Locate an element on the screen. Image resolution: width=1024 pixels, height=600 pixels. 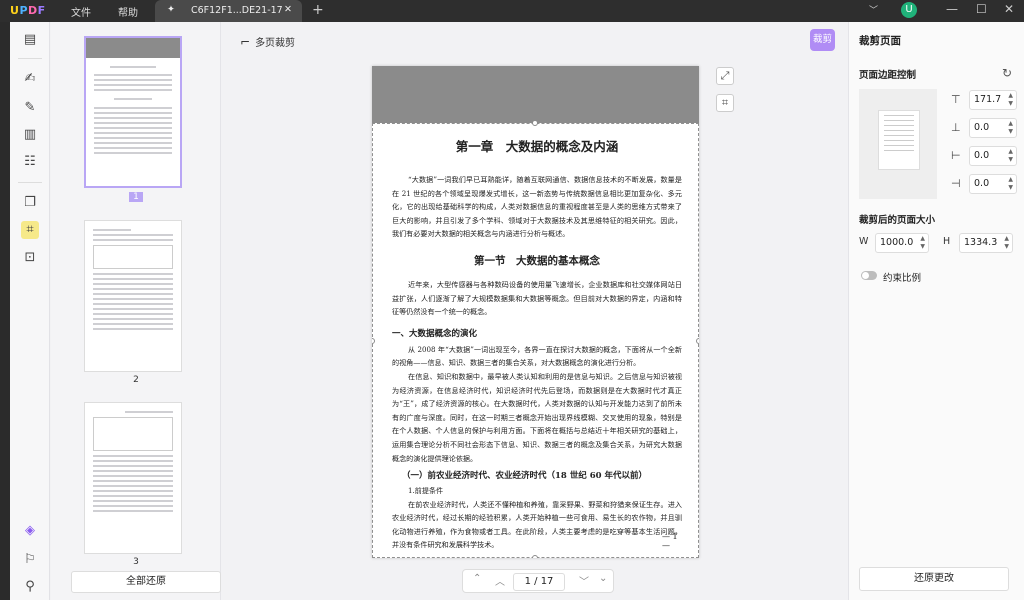
chevron-down-icon: ﹀ is located at coordinates (873, 9).